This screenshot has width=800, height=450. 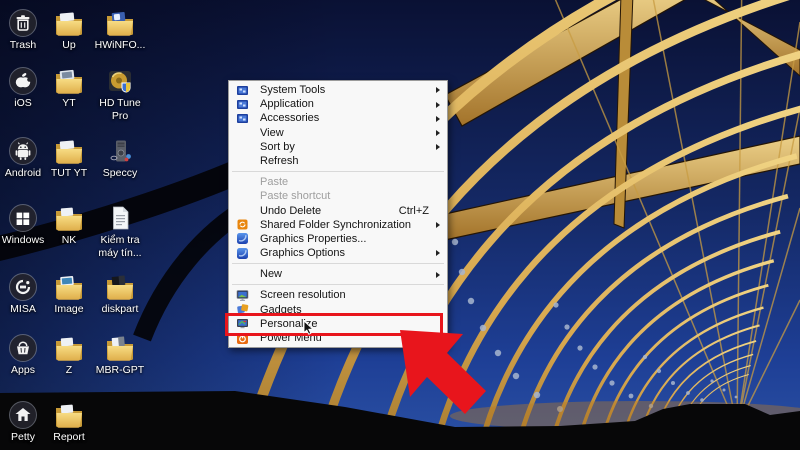 What do you see at coordinates (338, 182) in the screenshot?
I see `menu-item-paste: Paste` at bounding box center [338, 182].